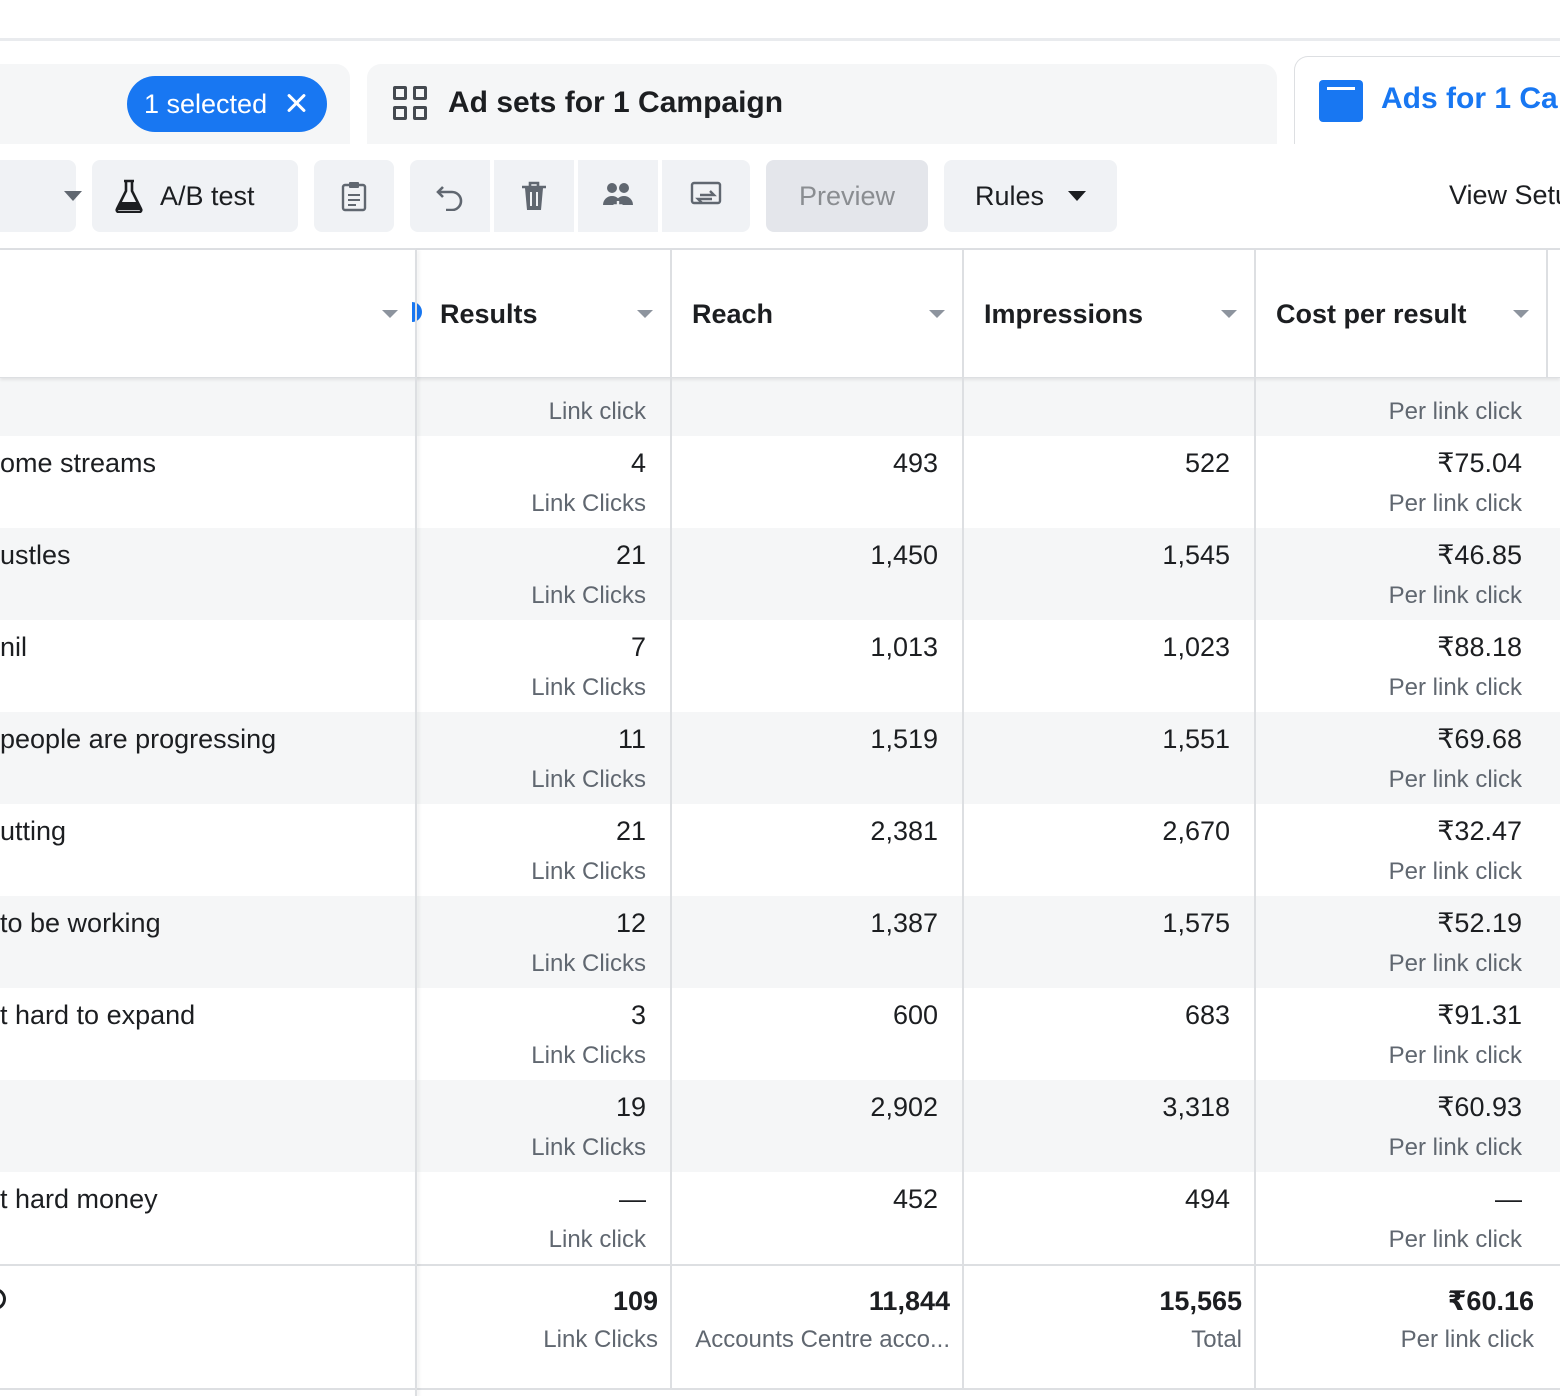 Image resolution: width=1560 pixels, height=1396 pixels. Describe the element at coordinates (1479, 463) in the screenshot. I see `cpr-value: ₹75.04` at that location.